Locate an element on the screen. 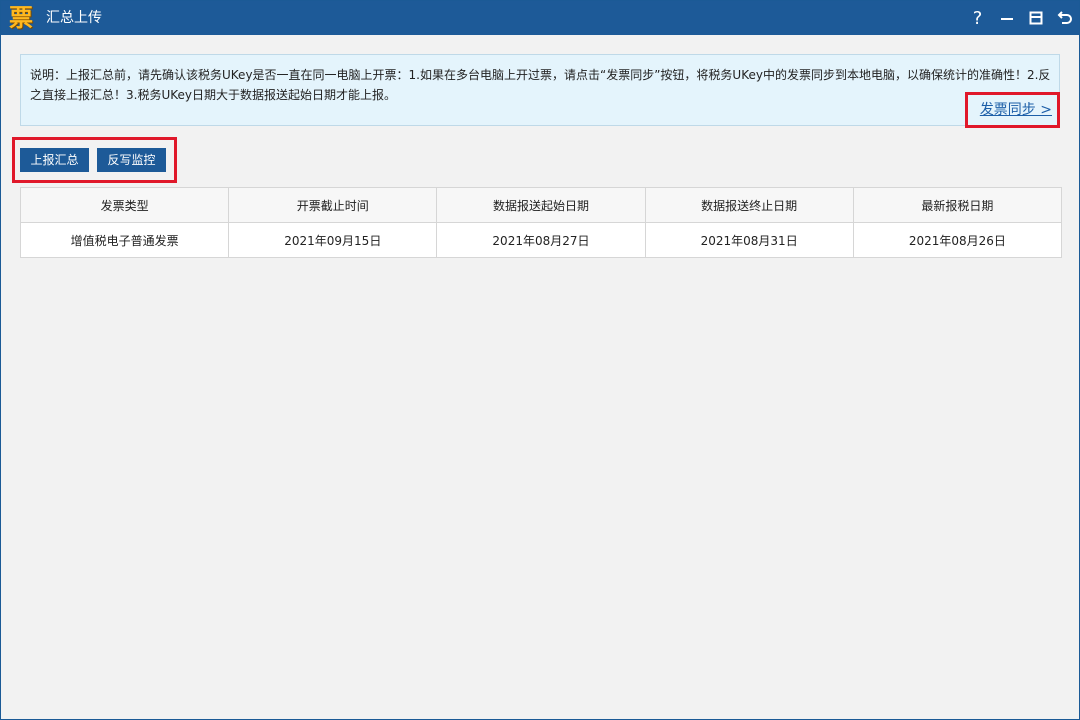 The width and height of the screenshot is (1080, 720). column-header: 数据报送起始日期 is located at coordinates (541, 205).